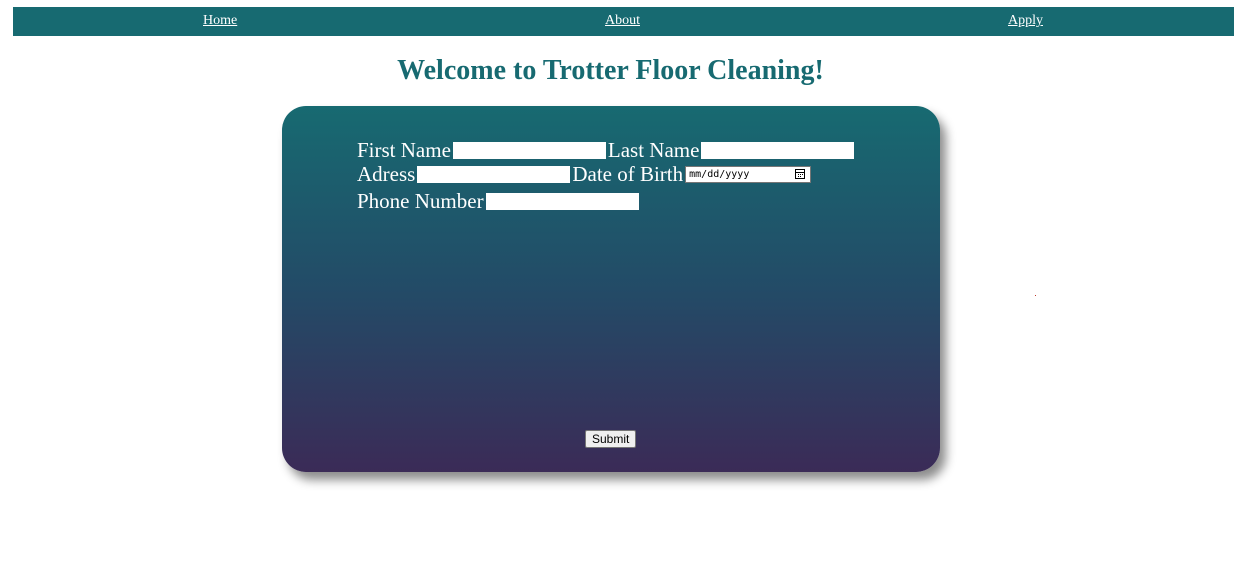 This screenshot has height=564, width=1234. What do you see at coordinates (610, 70) in the screenshot?
I see `page-title: Welcome to Trotter Floor Cleaning!` at bounding box center [610, 70].